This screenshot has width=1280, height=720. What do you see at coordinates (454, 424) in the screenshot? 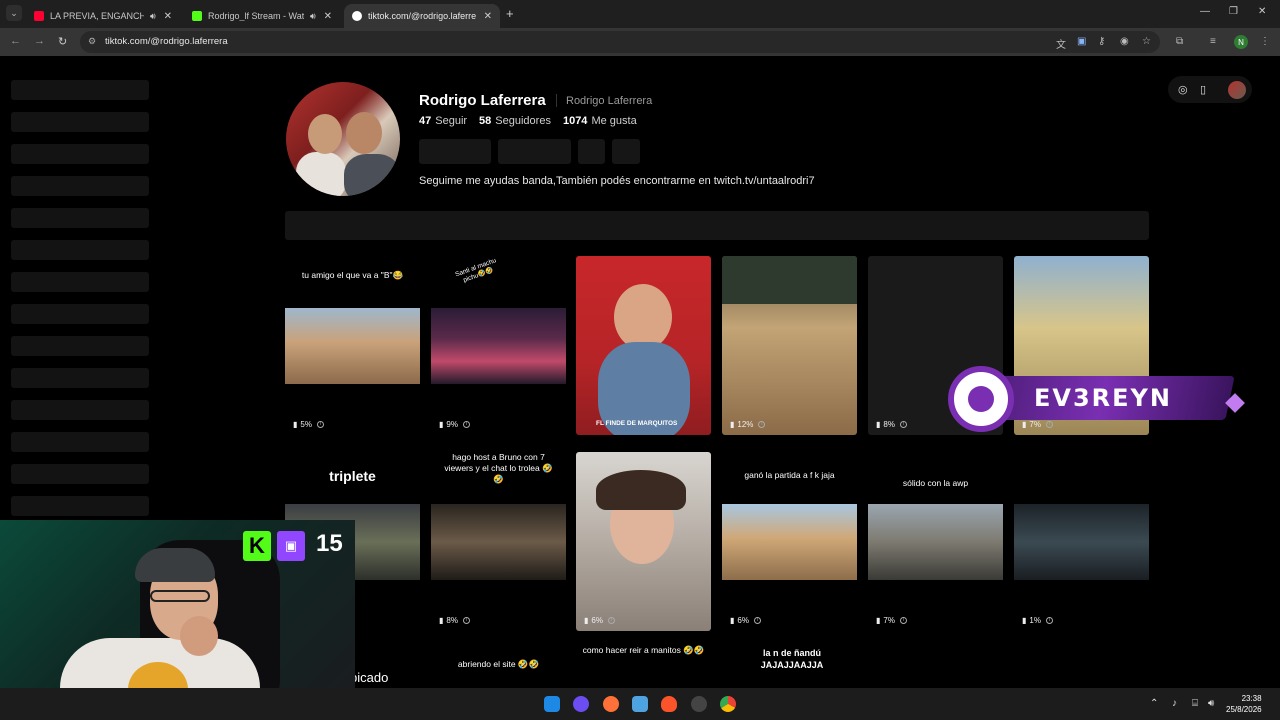
I see `video-views: ▮ 9% i` at bounding box center [454, 424].